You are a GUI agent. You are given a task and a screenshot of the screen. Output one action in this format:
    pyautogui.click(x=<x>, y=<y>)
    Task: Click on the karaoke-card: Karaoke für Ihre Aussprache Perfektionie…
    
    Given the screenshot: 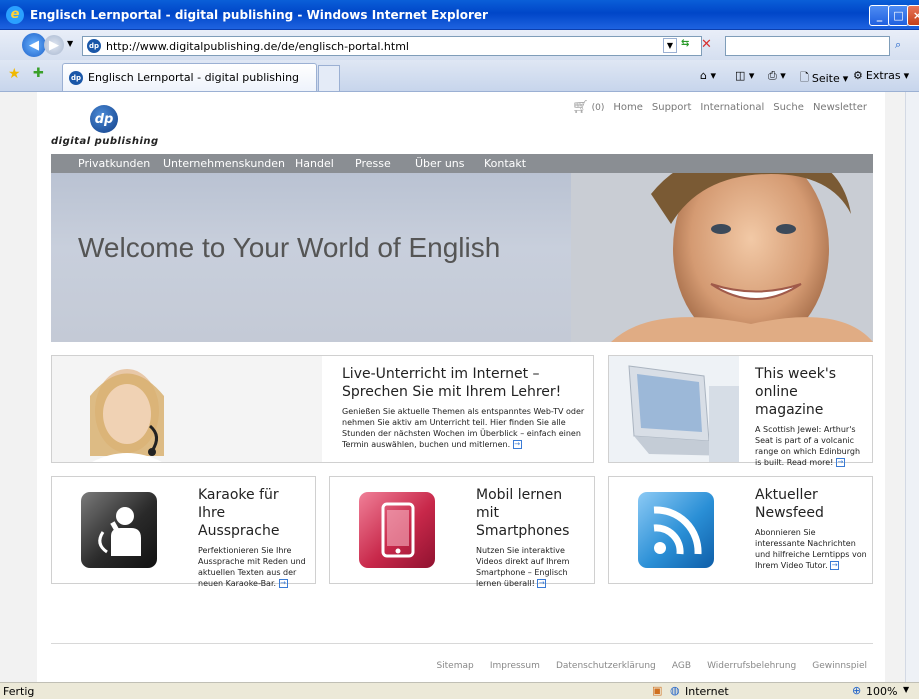 What is the action you would take?
    pyautogui.click(x=183, y=532)
    